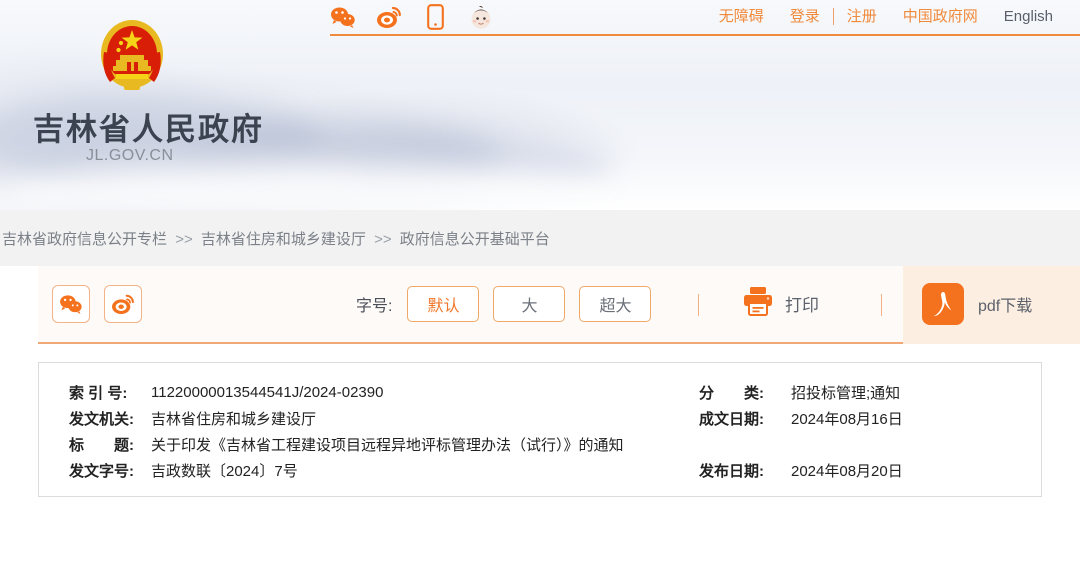 The height and width of the screenshot is (567, 1080). What do you see at coordinates (359, 470) in the screenshot?
I see `meta-cell-left: 发文字号: 吉政数联〔2024〕7号` at bounding box center [359, 470].